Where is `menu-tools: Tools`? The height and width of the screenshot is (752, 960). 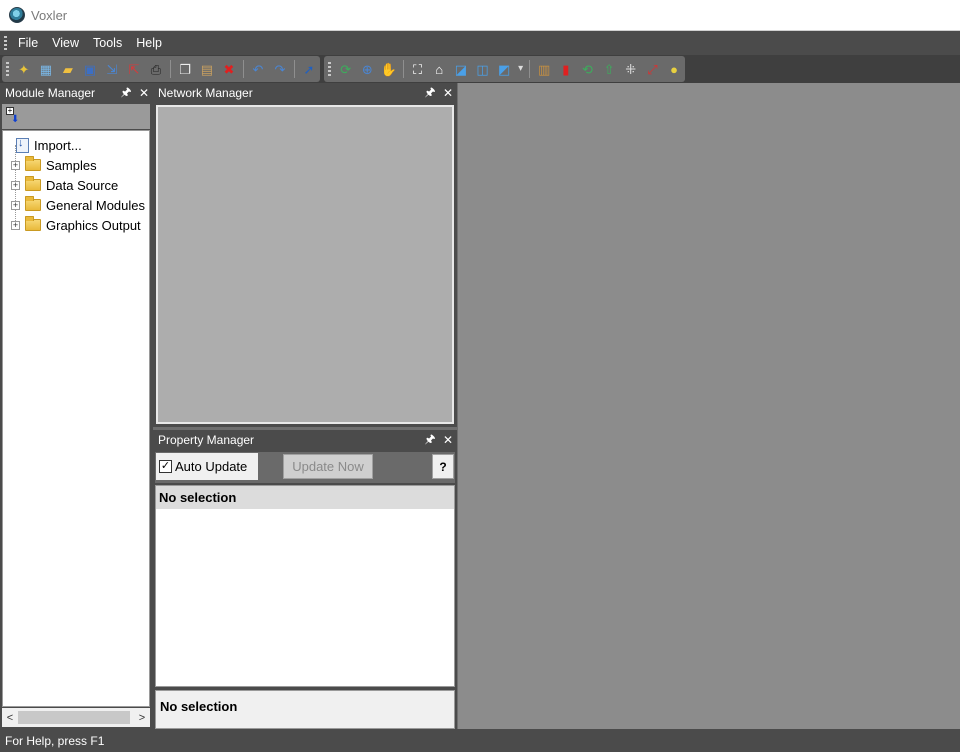 menu-tools: Tools is located at coordinates (107, 43).